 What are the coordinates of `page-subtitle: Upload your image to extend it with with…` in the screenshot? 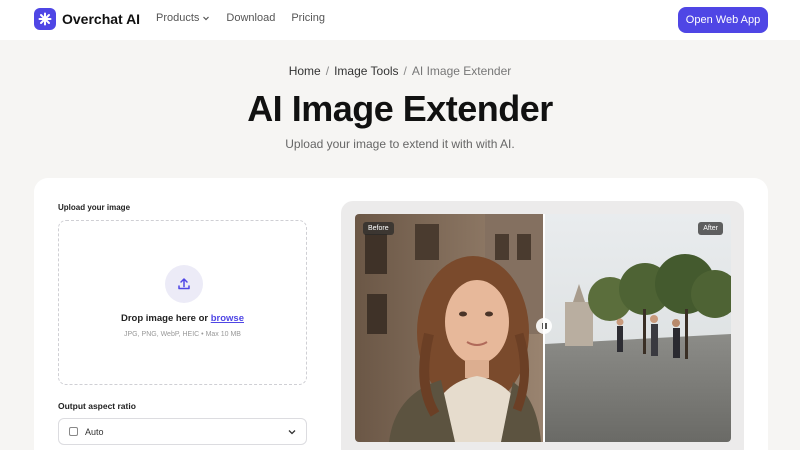 It's located at (400, 144).